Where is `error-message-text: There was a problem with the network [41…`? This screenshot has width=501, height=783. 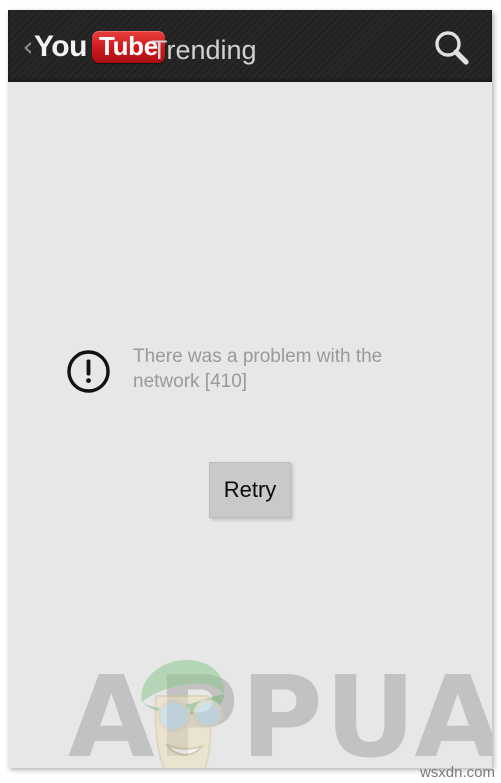 error-message-text: There was a problem with the network [41… is located at coordinates (258, 369).